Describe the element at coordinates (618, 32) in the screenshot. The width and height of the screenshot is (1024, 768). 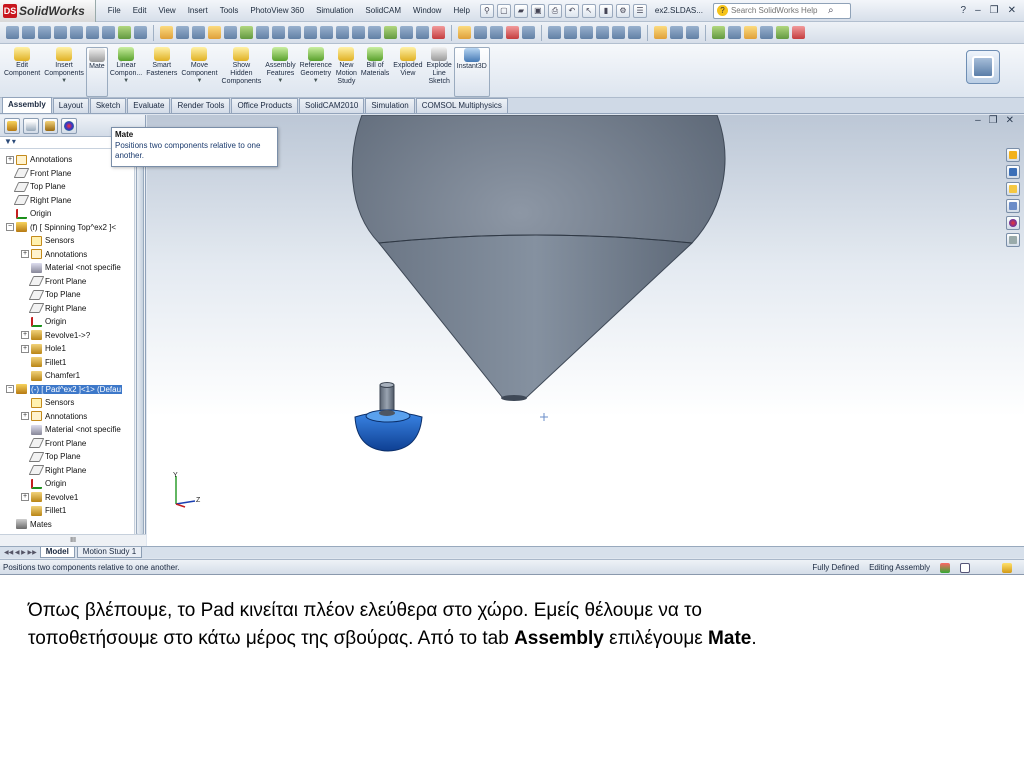
I see `sketch-tool-5-icon` at that location.